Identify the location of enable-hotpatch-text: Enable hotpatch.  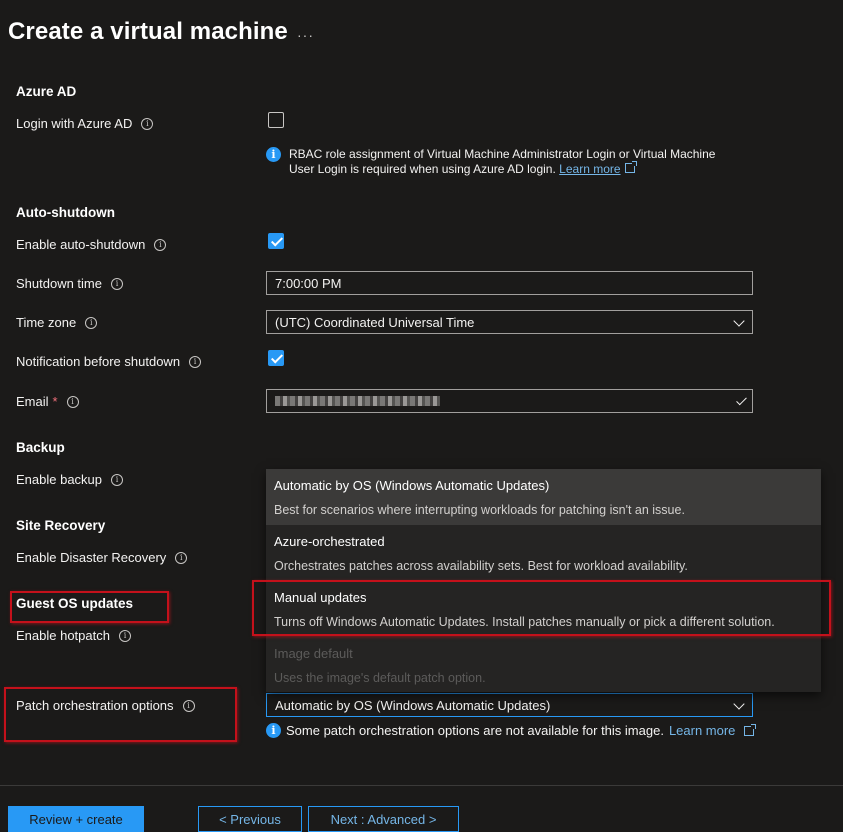
(63, 635).